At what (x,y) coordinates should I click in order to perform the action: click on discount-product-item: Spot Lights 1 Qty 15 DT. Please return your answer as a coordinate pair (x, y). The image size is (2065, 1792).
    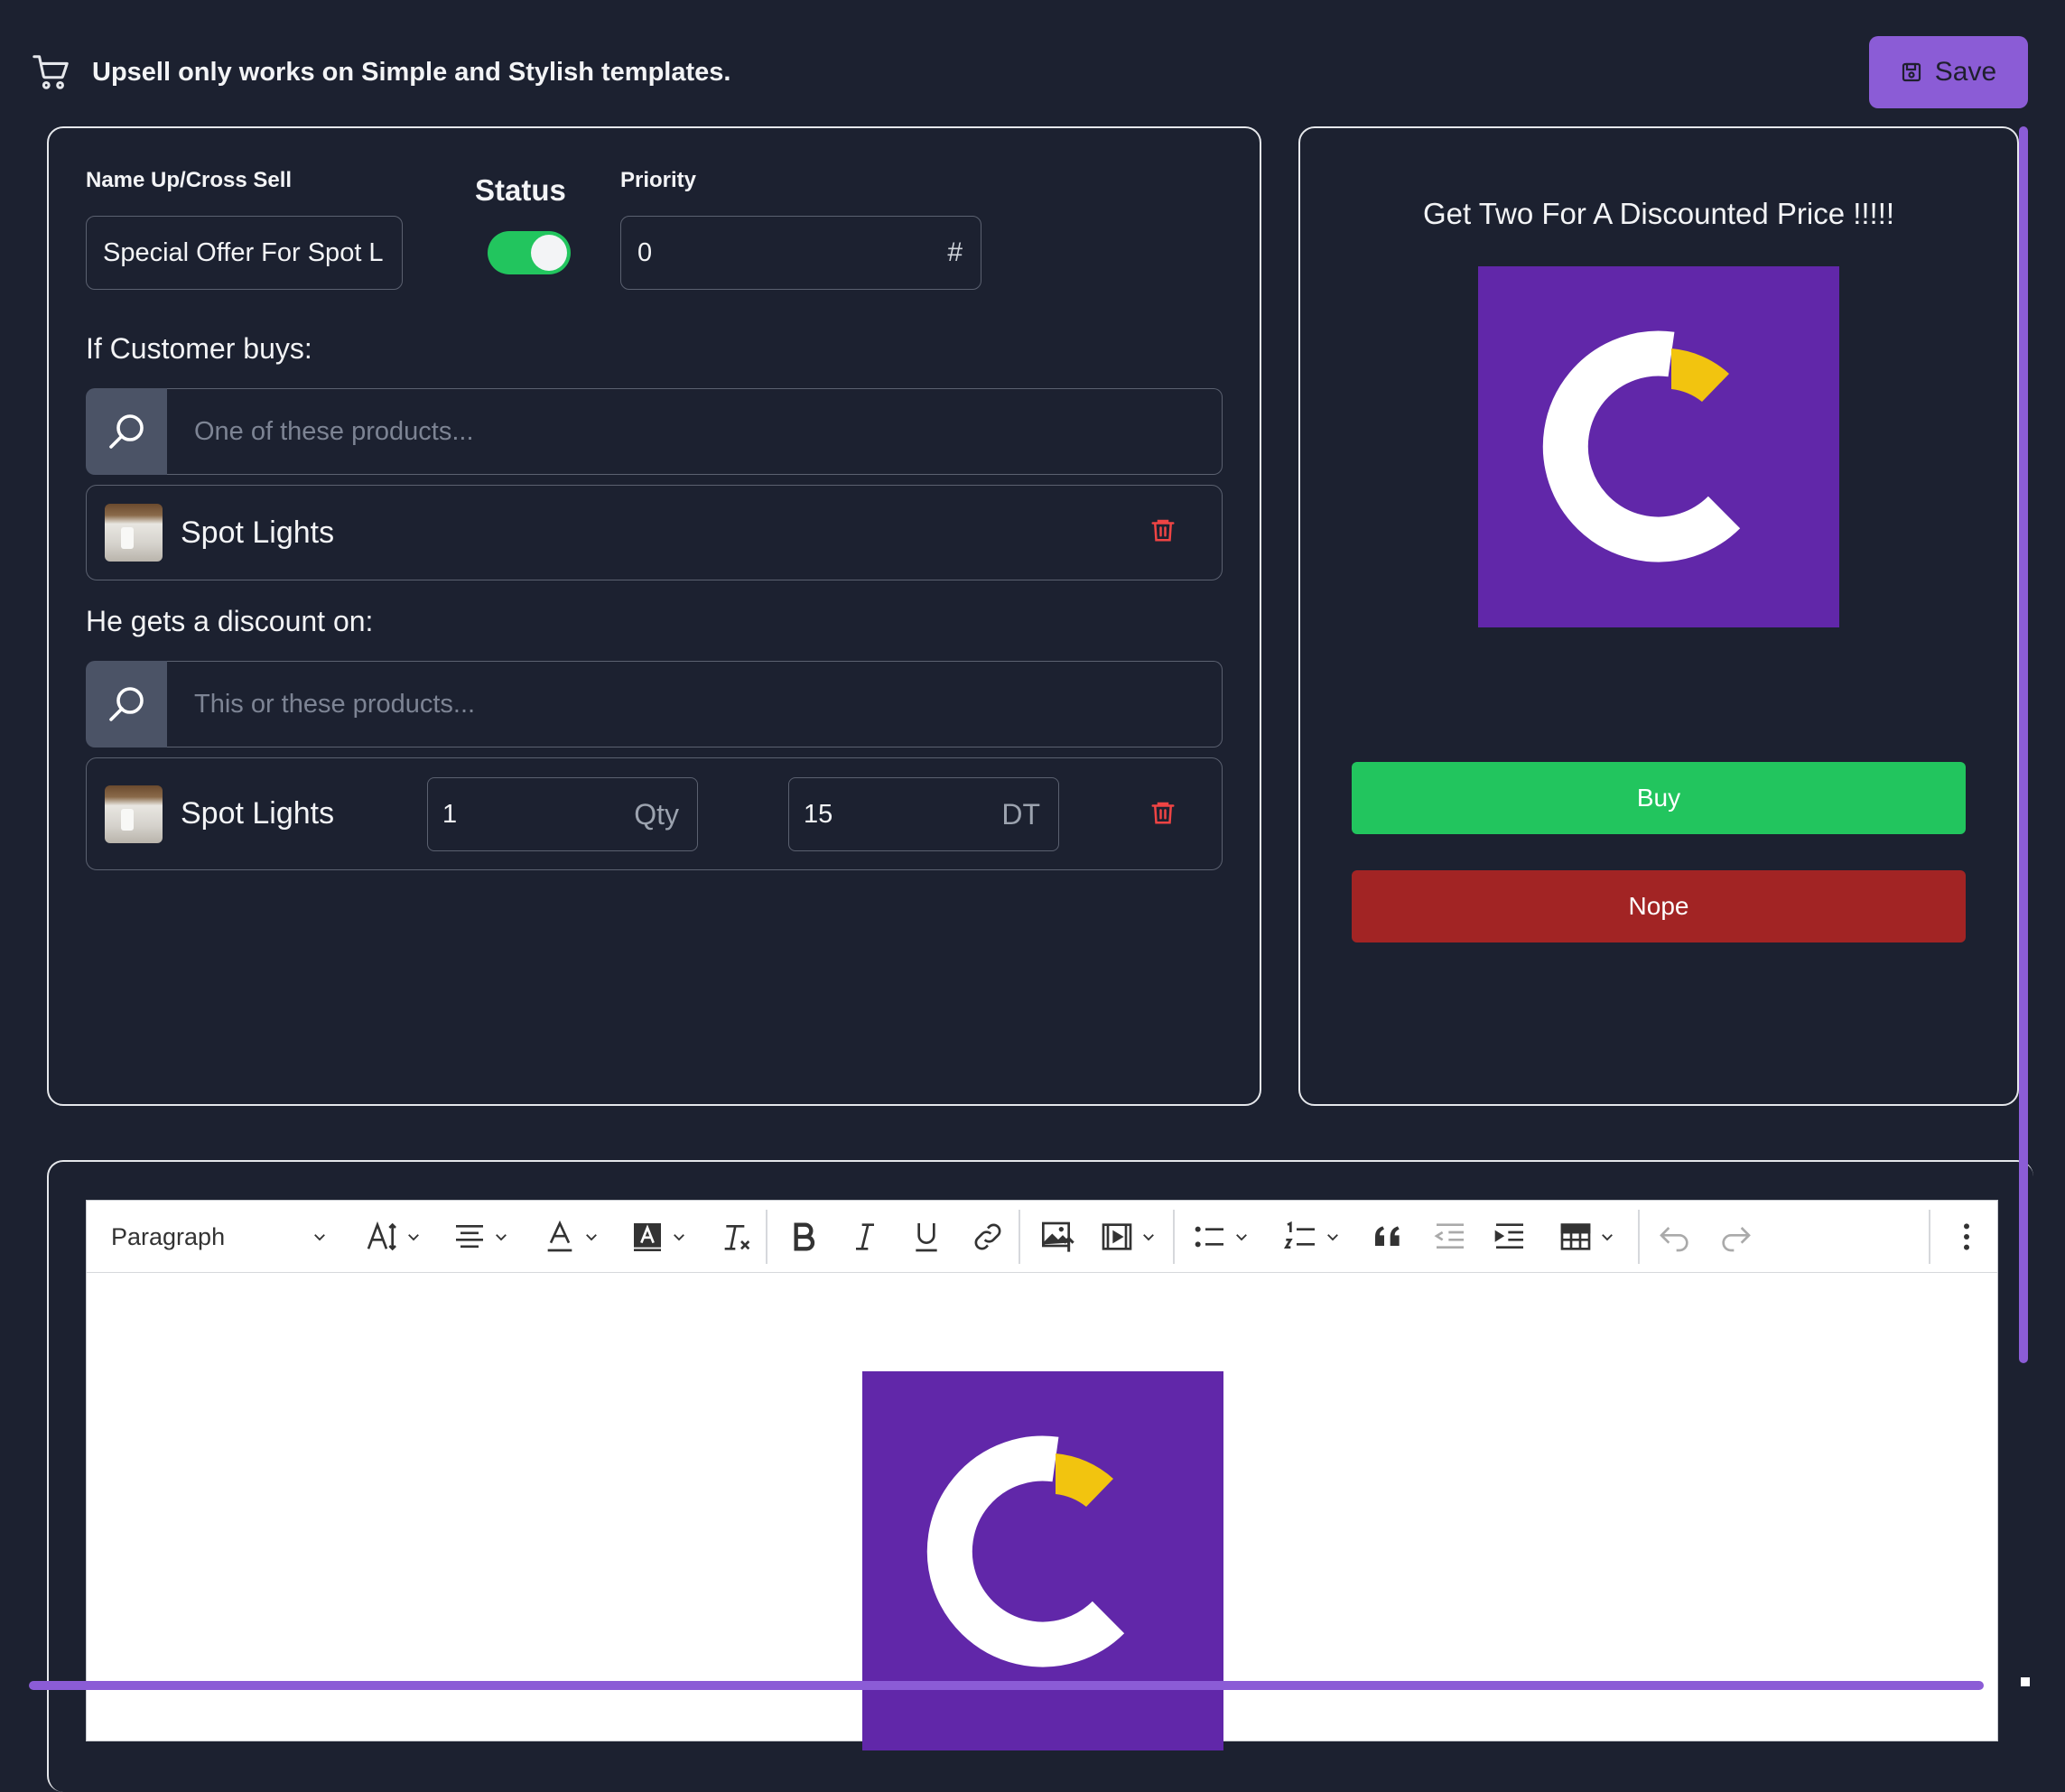
    Looking at the image, I should click on (654, 813).